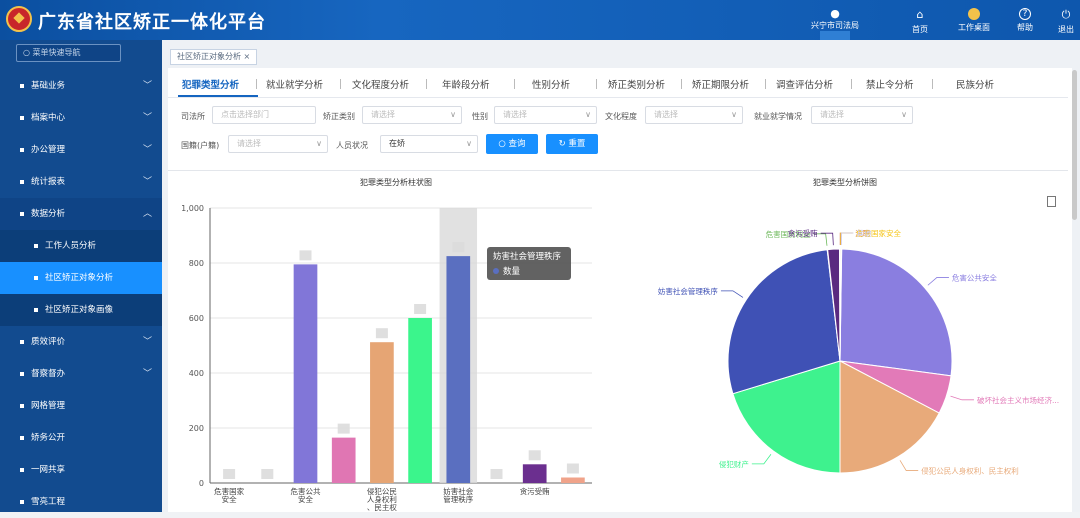 The width and height of the screenshot is (1080, 518). What do you see at coordinates (577, 144) in the screenshot?
I see `reset-label: 重置` at bounding box center [577, 144].